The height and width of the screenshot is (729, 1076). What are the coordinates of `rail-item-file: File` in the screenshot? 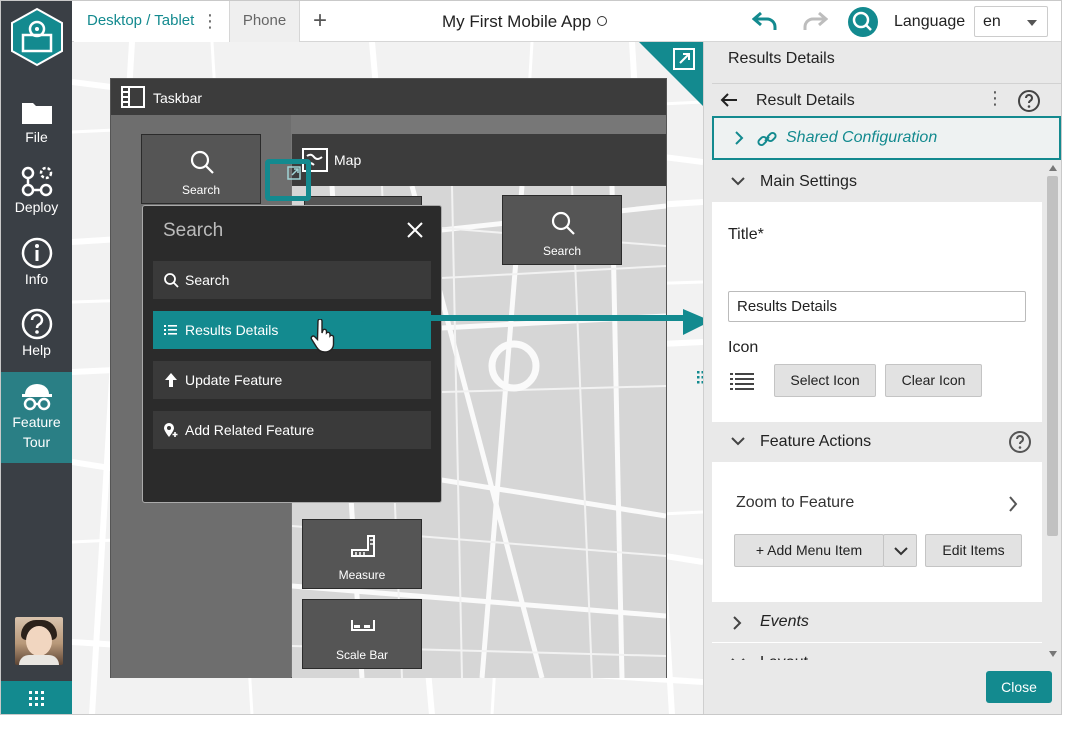 It's located at (36, 132).